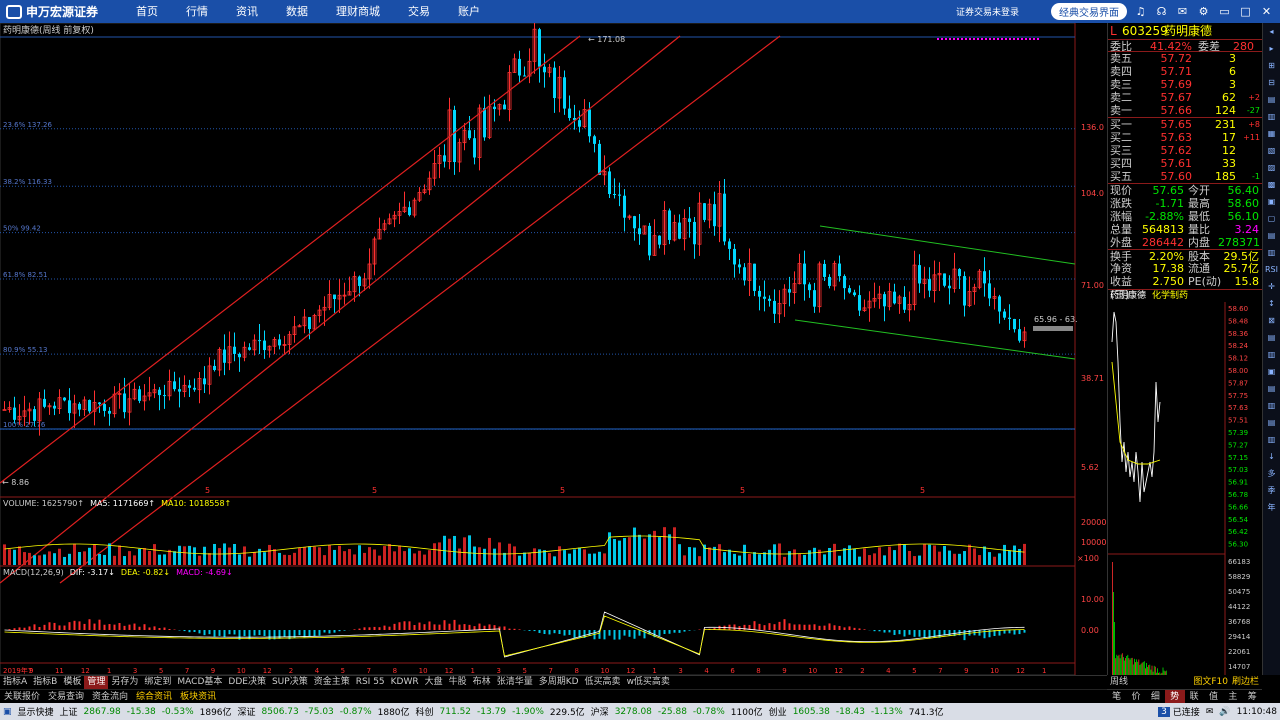 Image resolution: width=1280 pixels, height=720 pixels. I want to click on classic-trading-button: 经典交易界面, so click(1089, 11).